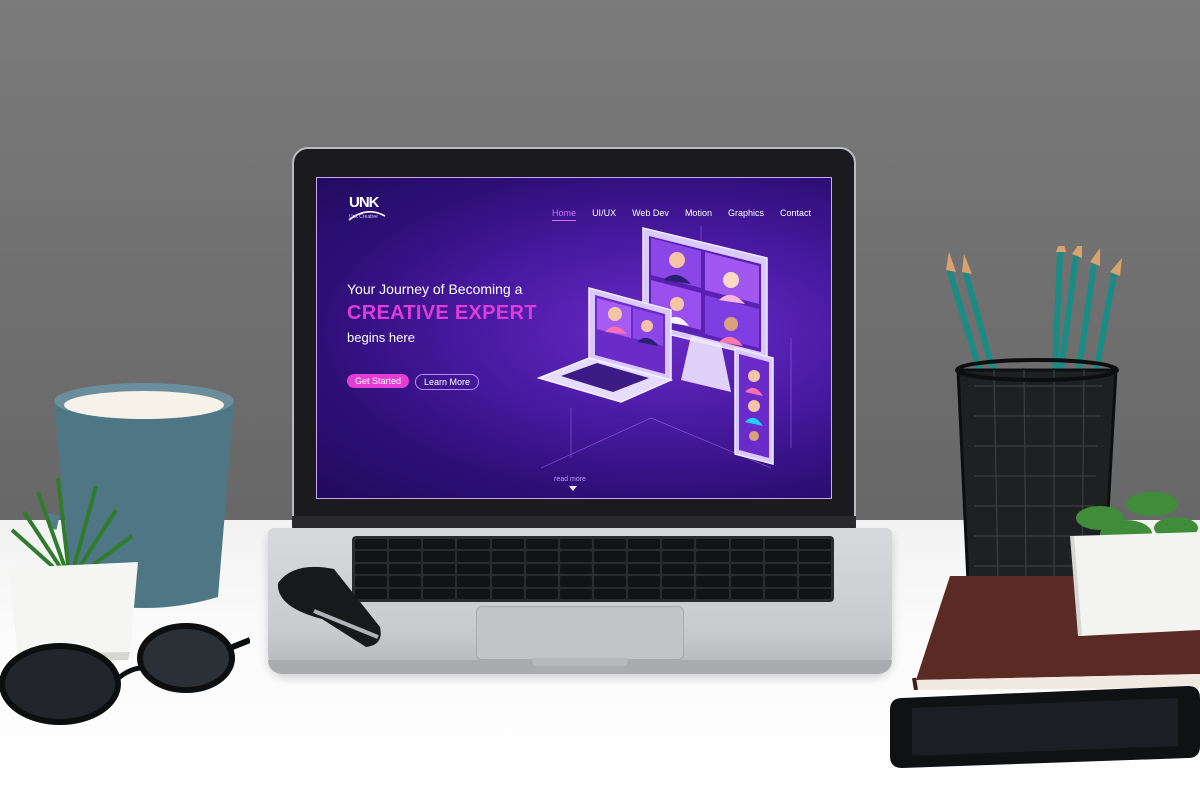  What do you see at coordinates (754, 406) in the screenshot?
I see `isometric-phone-icon` at bounding box center [754, 406].